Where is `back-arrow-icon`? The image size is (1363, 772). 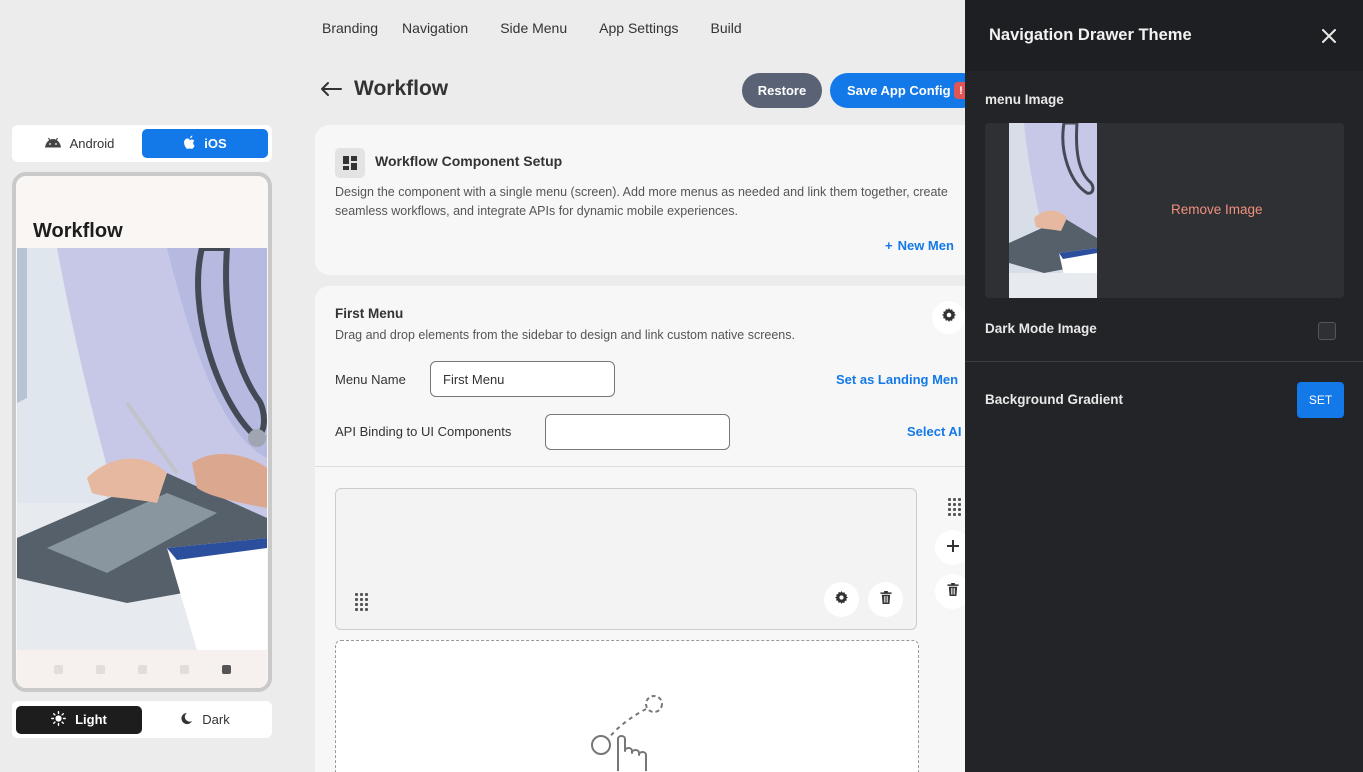
back-arrow-icon is located at coordinates (331, 89).